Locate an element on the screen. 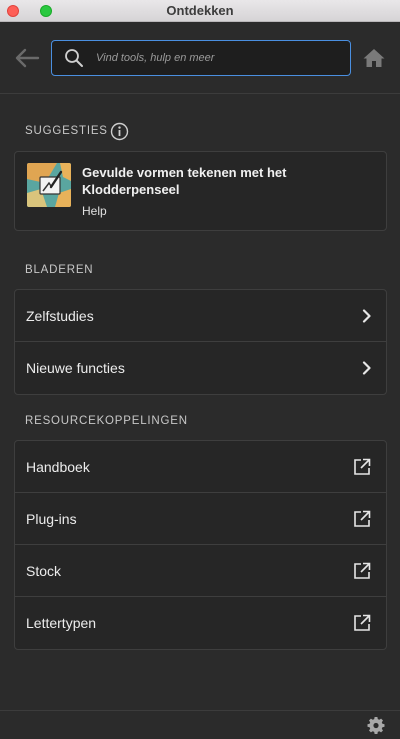  resource-item-handbook: Handboek is located at coordinates (200, 467).